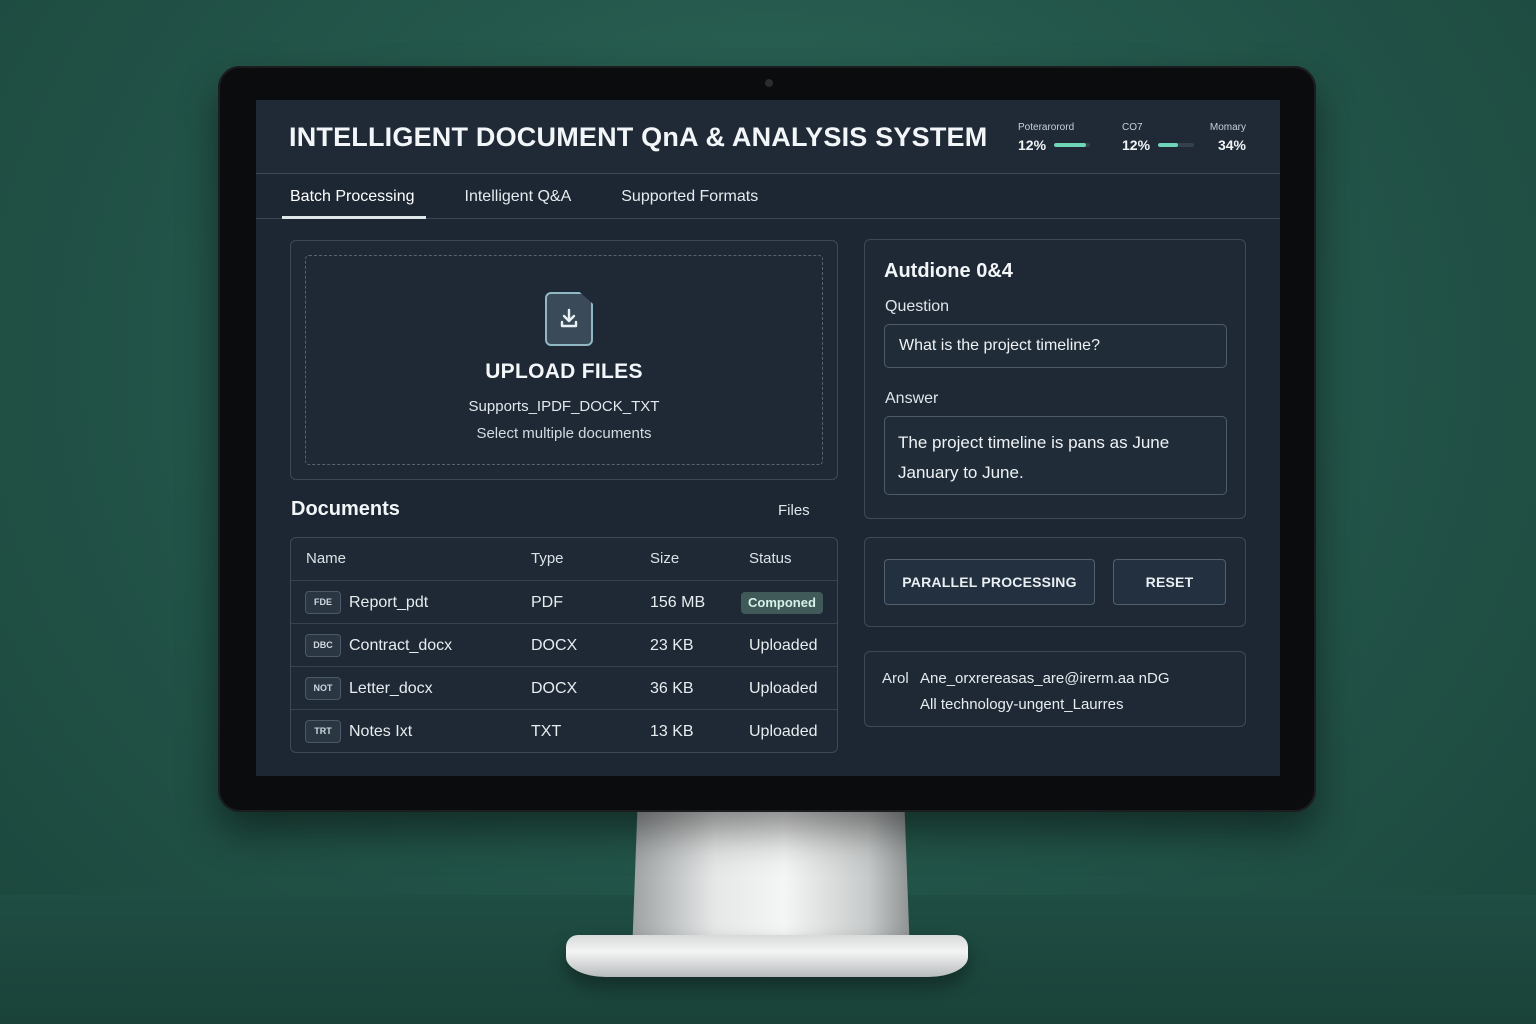 Image resolution: width=1536 pixels, height=1024 pixels. Describe the element at coordinates (1227, 127) in the screenshot. I see `metric-label: Momary` at that location.